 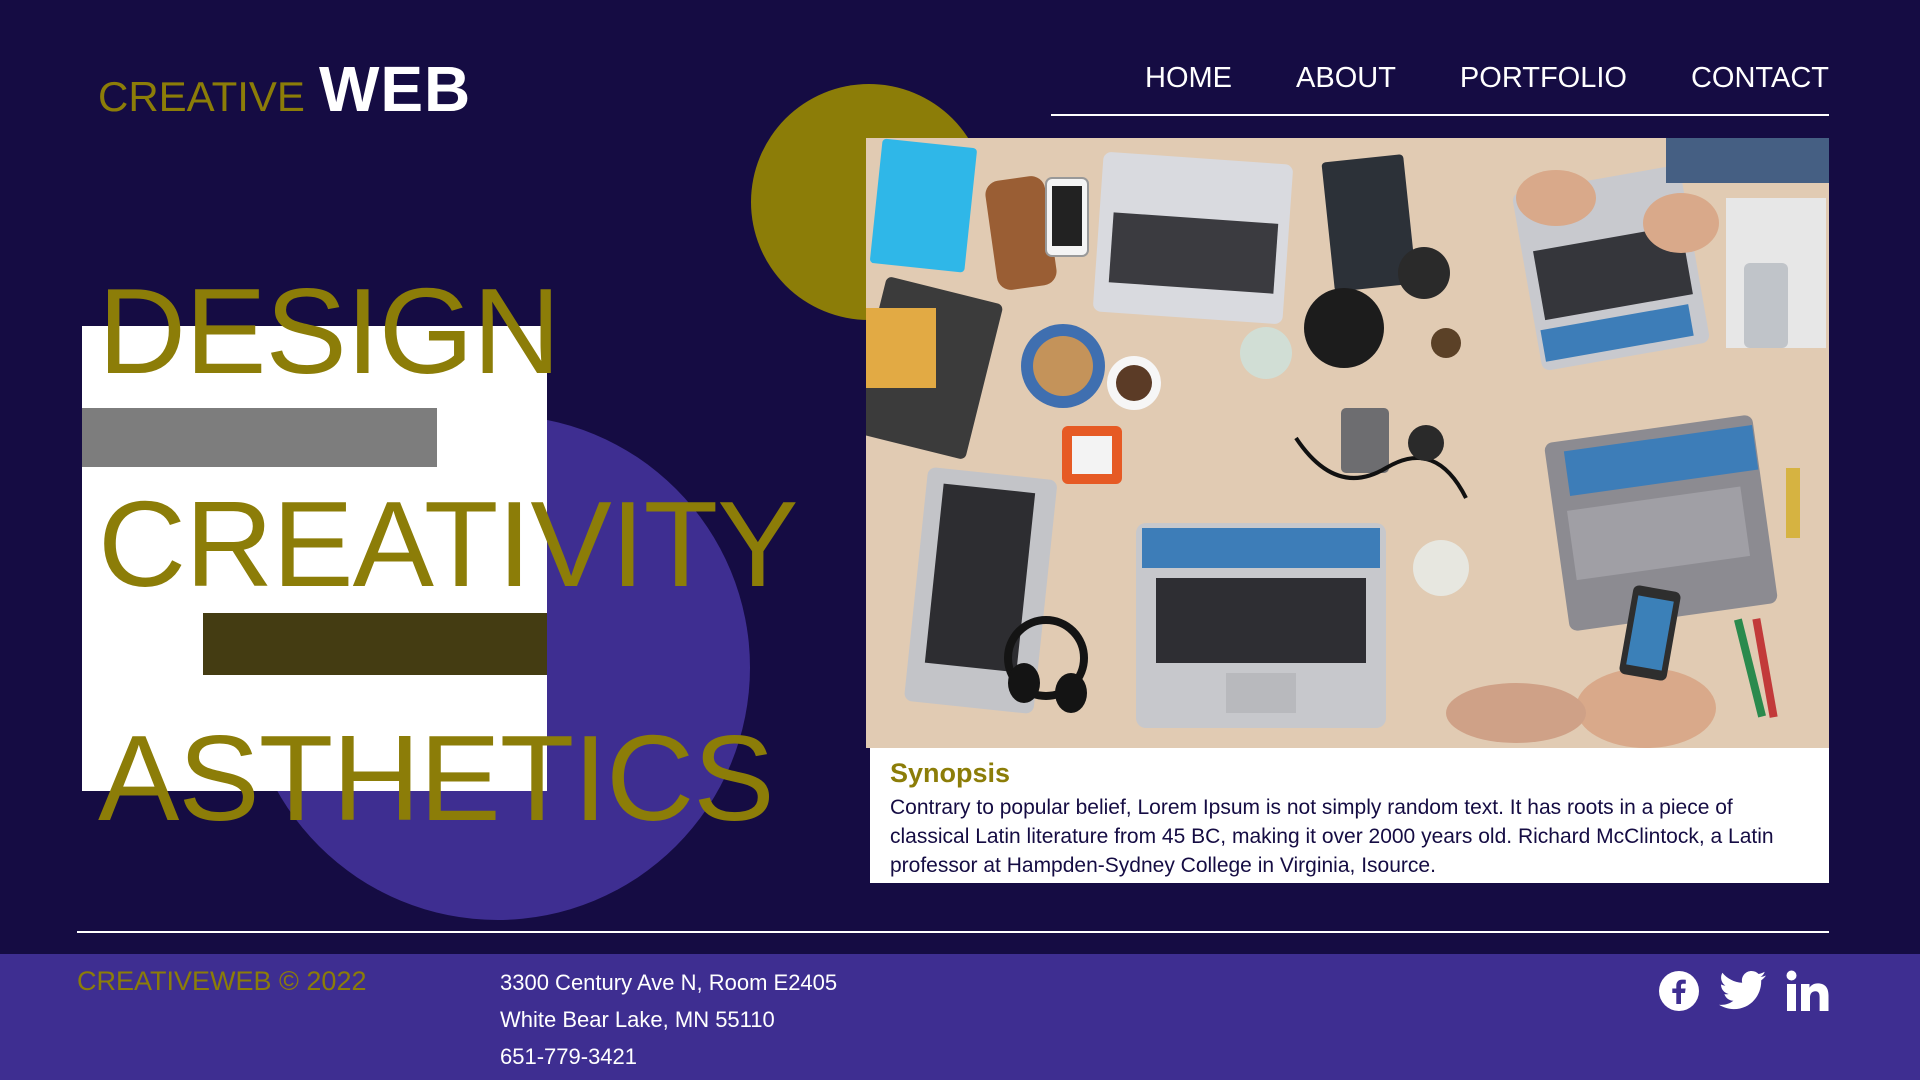 I want to click on twitter-icon, so click(x=1743, y=993).